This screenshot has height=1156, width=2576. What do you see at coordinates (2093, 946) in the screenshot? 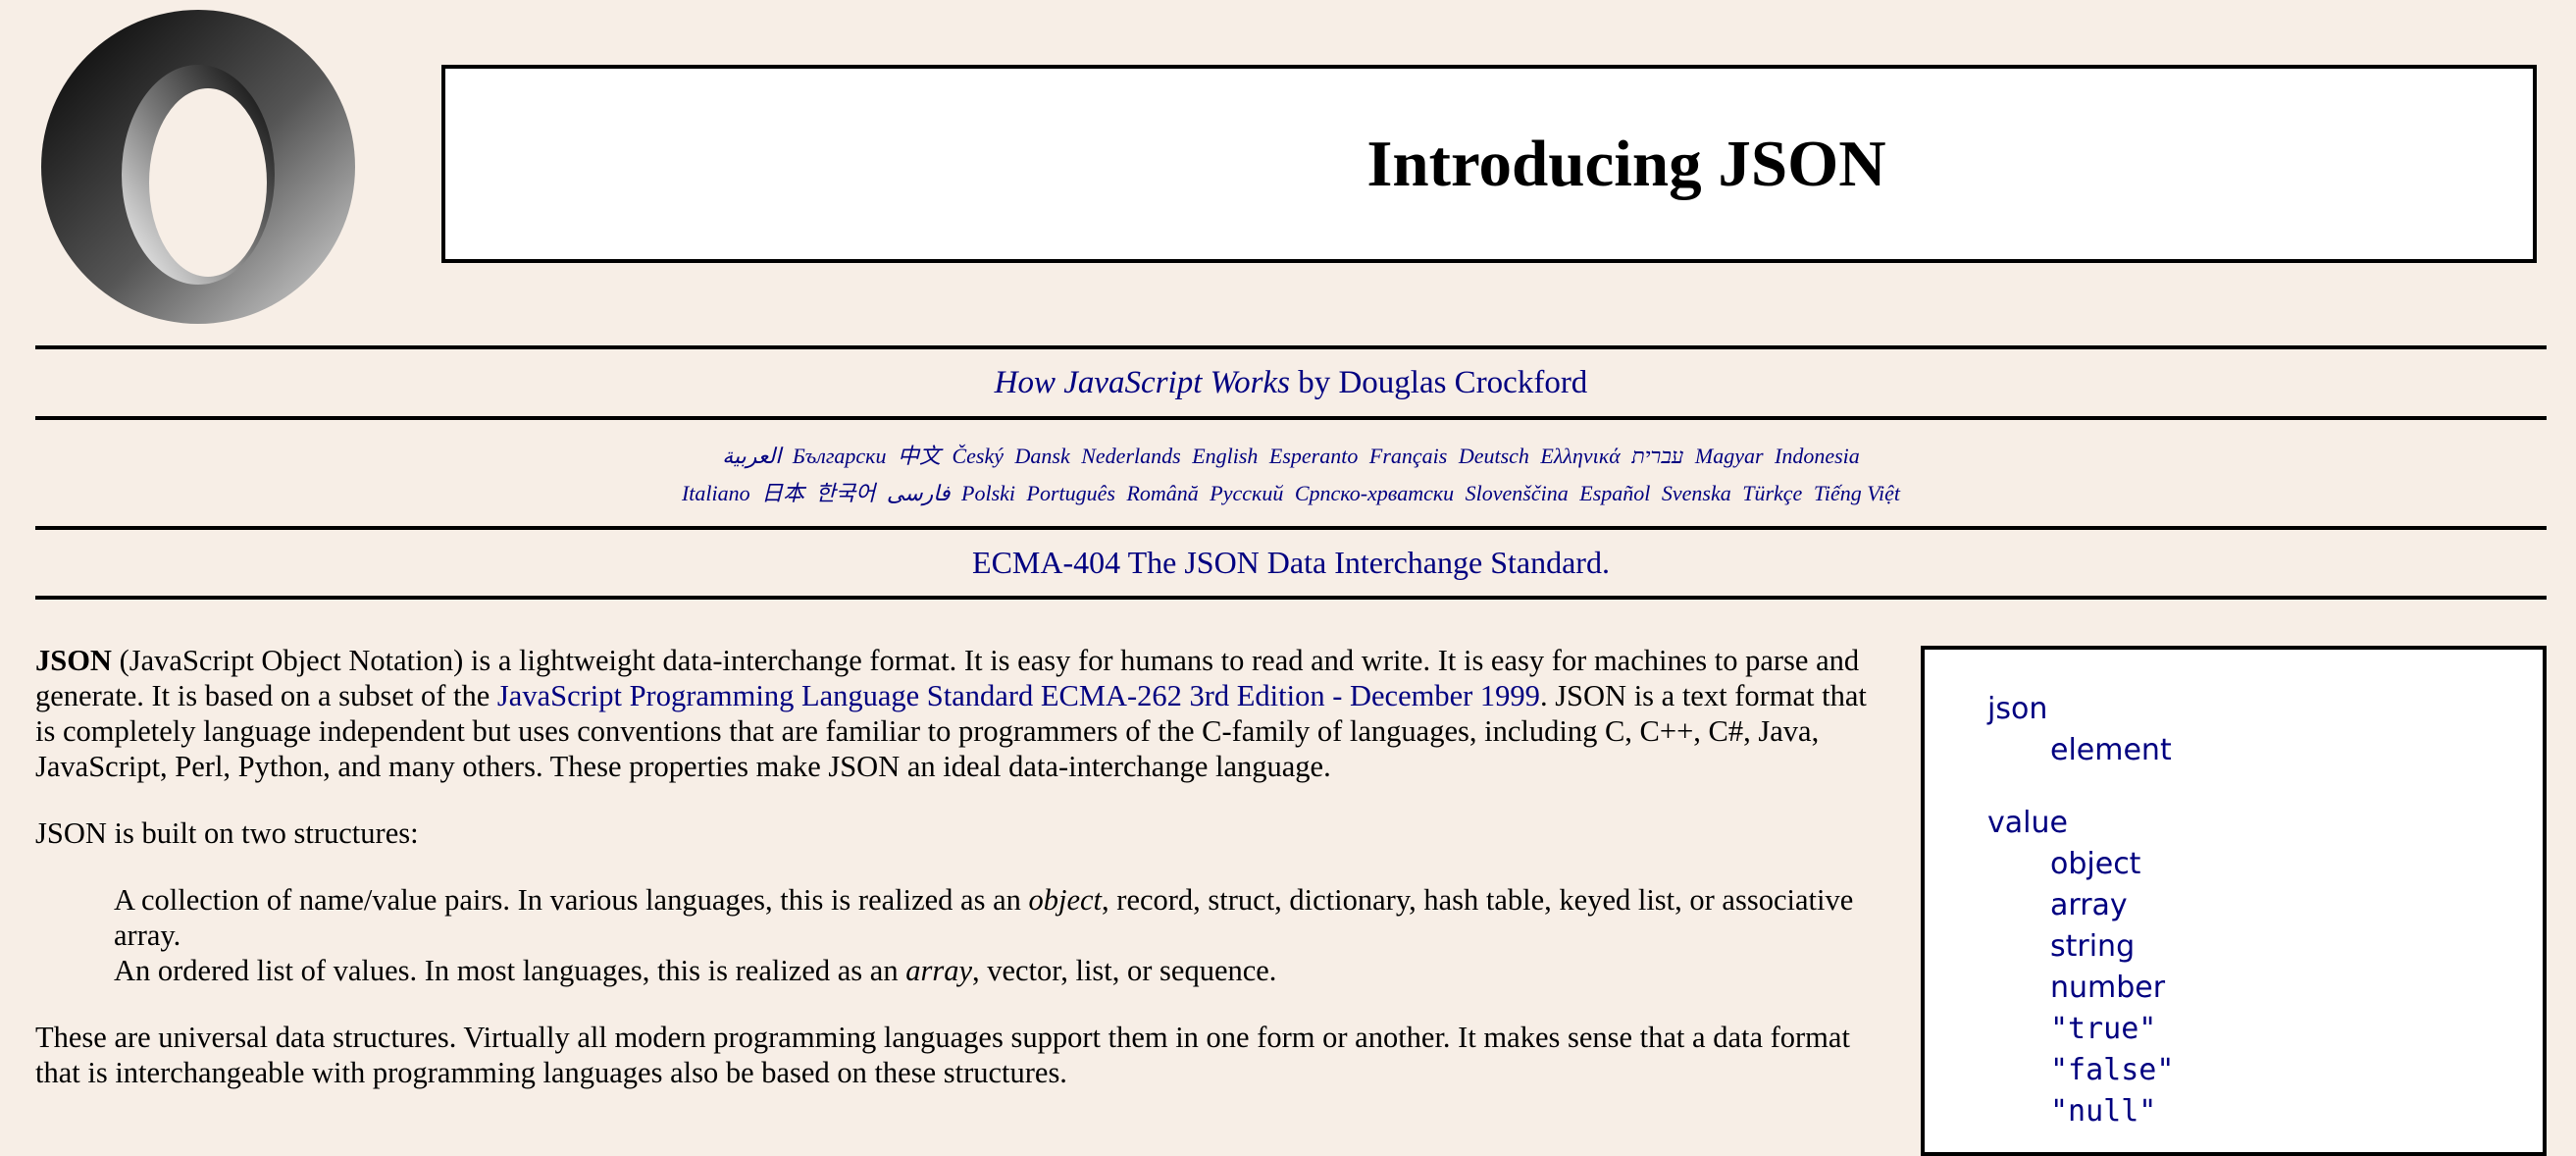
I see `grammar-alt: string` at bounding box center [2093, 946].